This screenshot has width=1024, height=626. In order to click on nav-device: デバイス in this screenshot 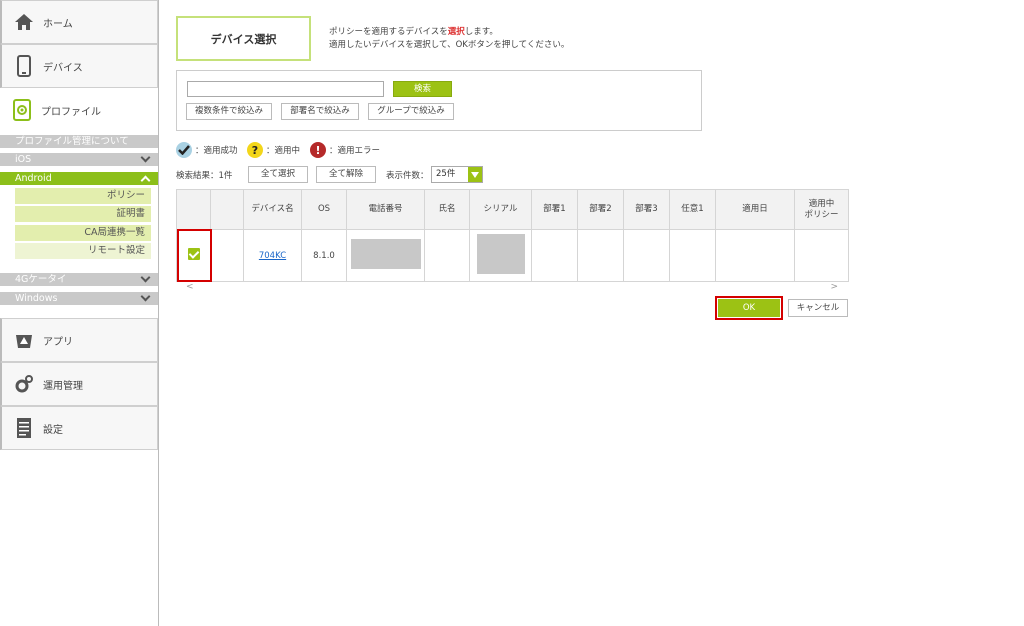, I will do `click(79, 66)`.